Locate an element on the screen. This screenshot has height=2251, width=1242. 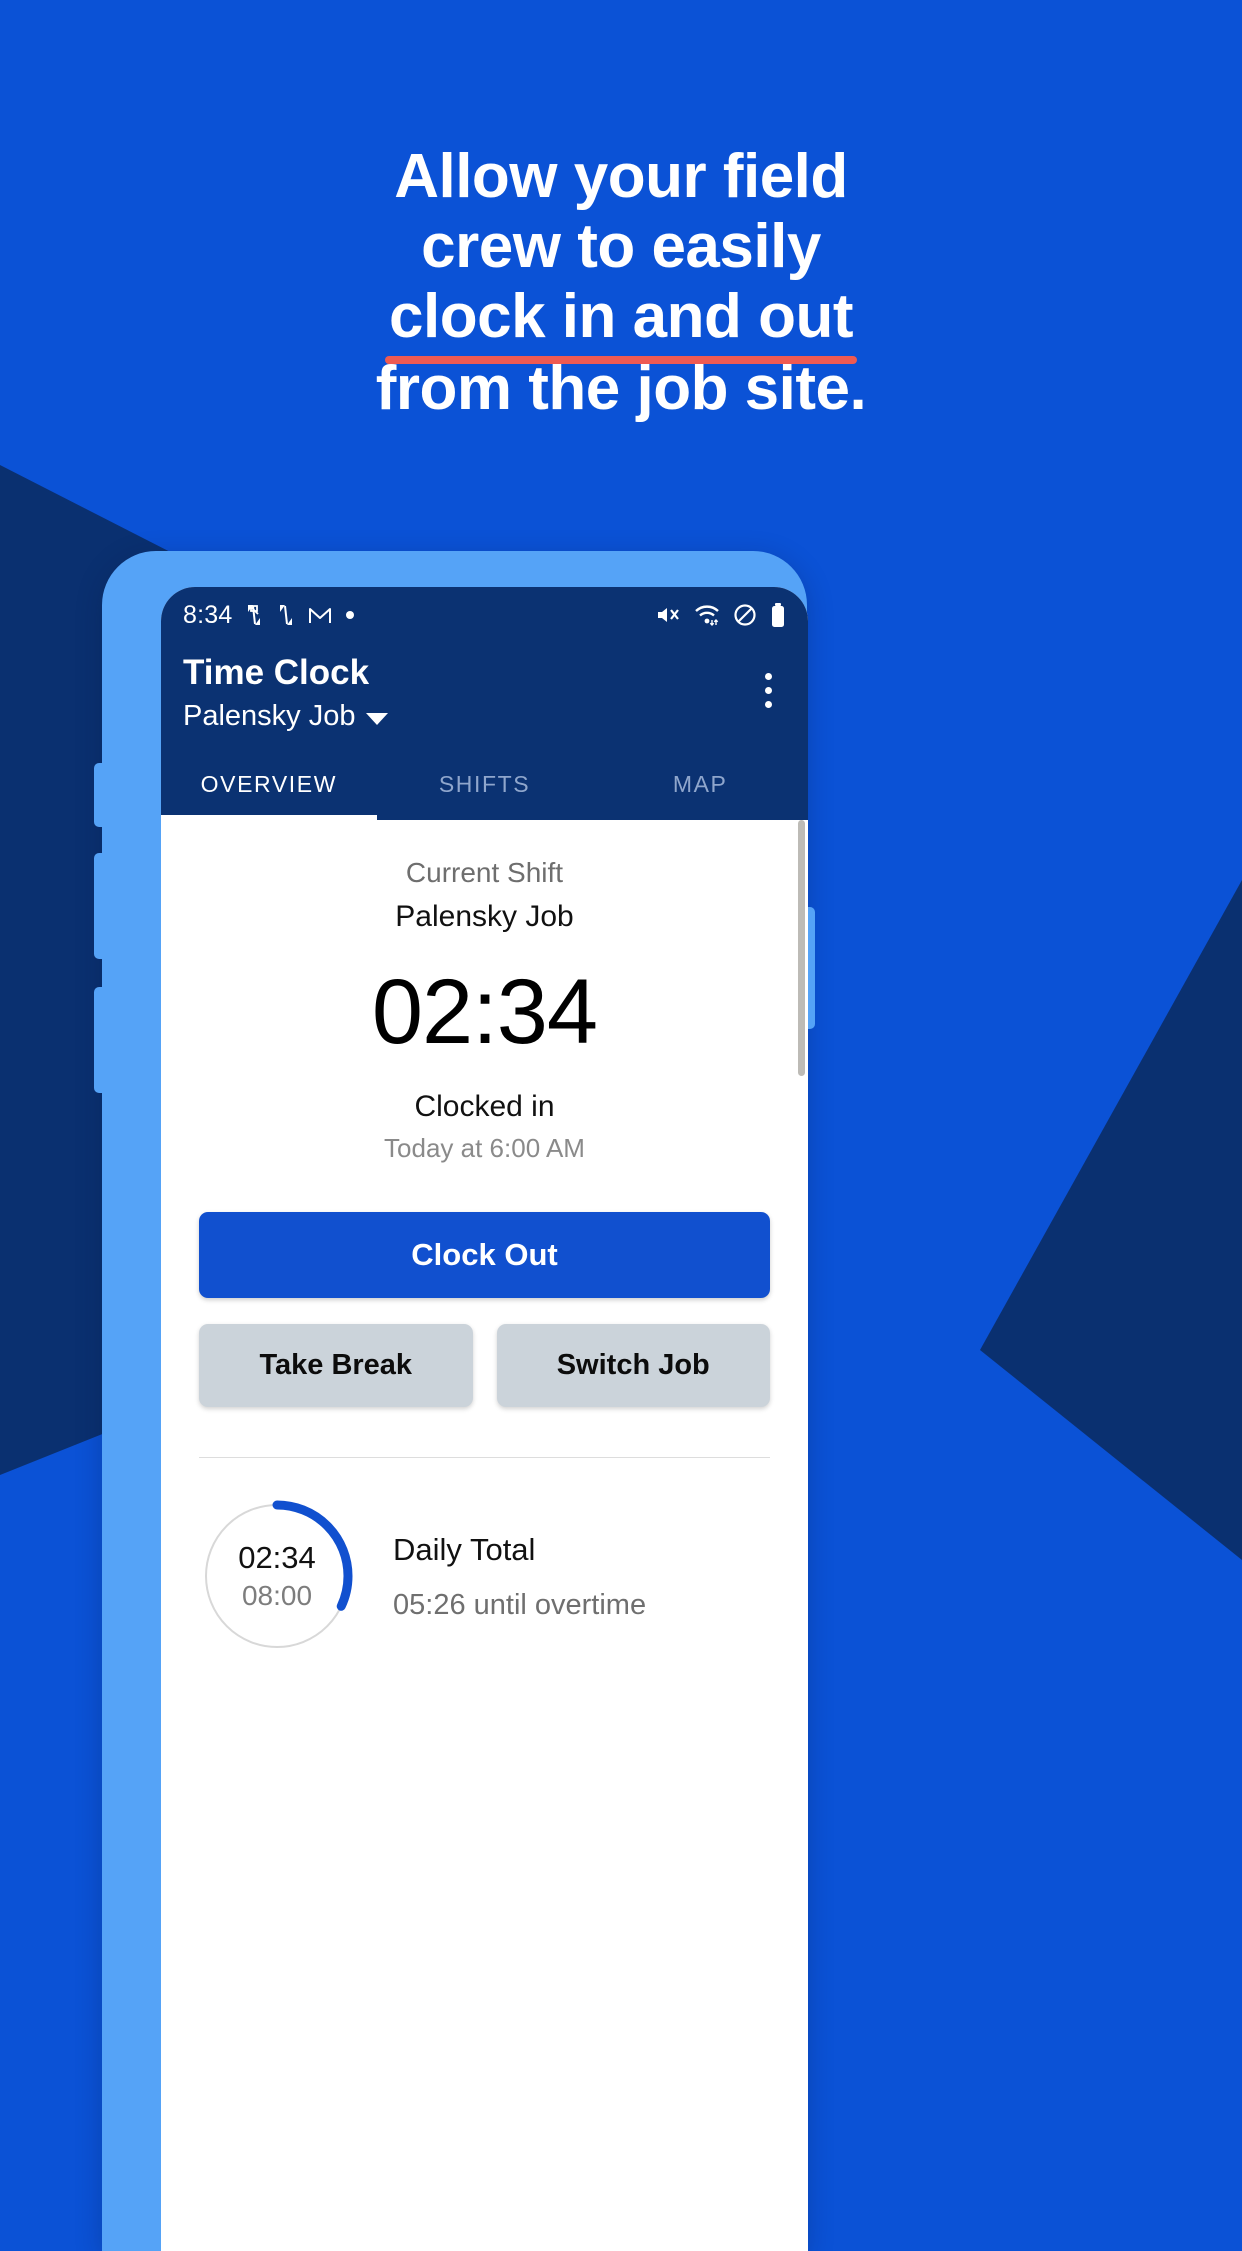
switch-job-button: Switch Job is located at coordinates (633, 1365).